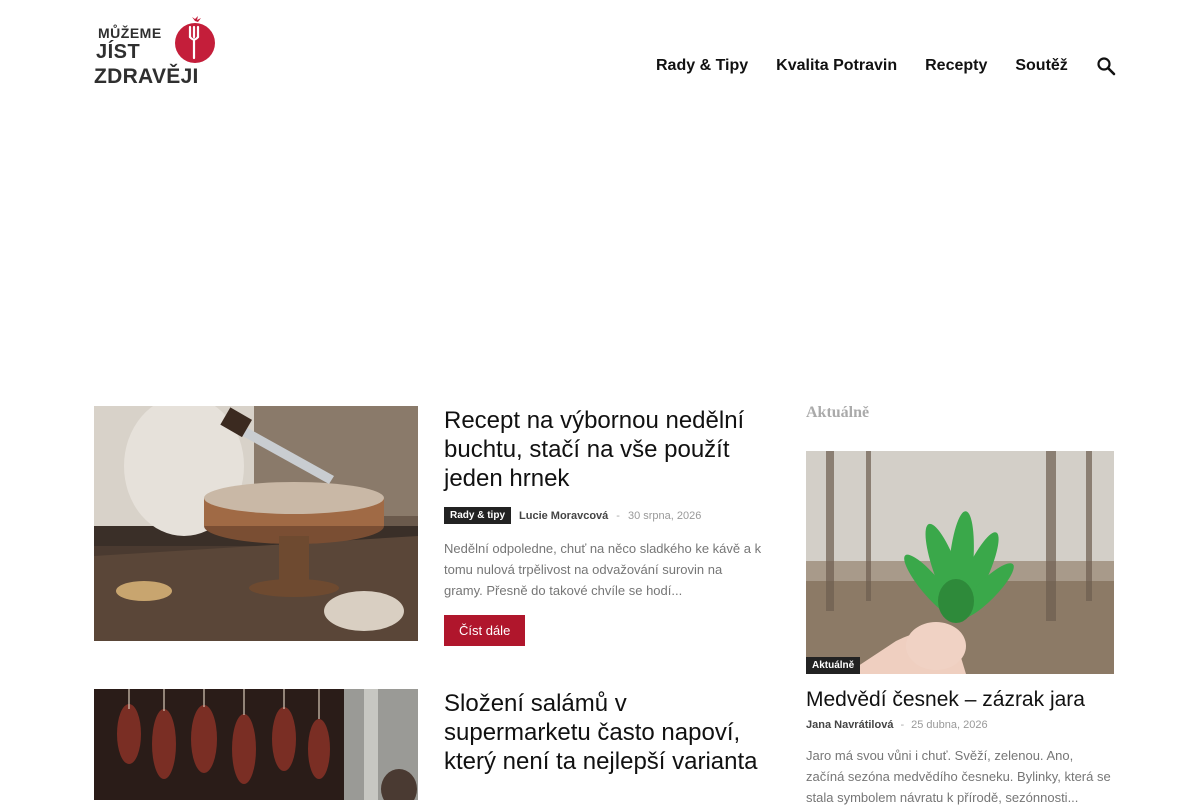 The height and width of the screenshot is (808, 1200). I want to click on wild-garlic-photo, so click(960, 562).